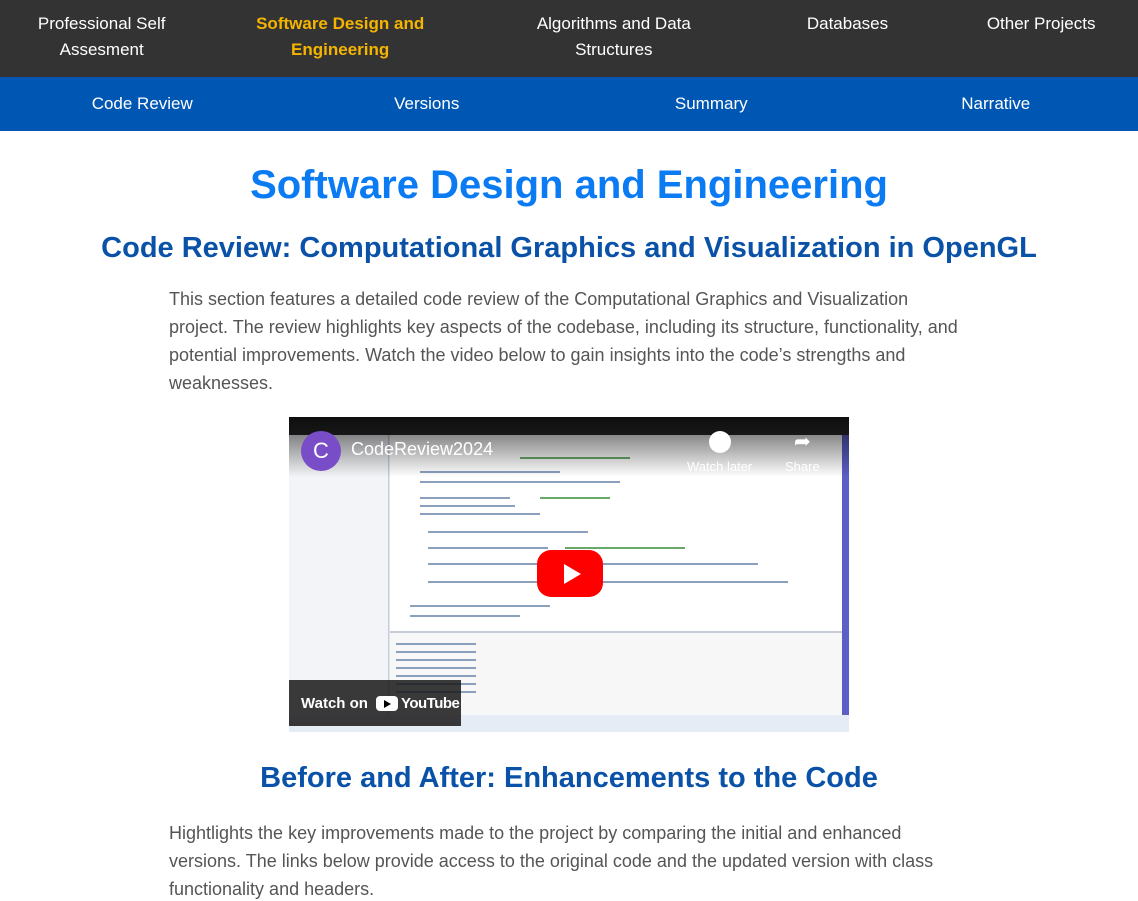 This screenshot has height=901, width=1138. Describe the element at coordinates (339, 575) in the screenshot. I see `video-ide-solution-explorer` at that location.